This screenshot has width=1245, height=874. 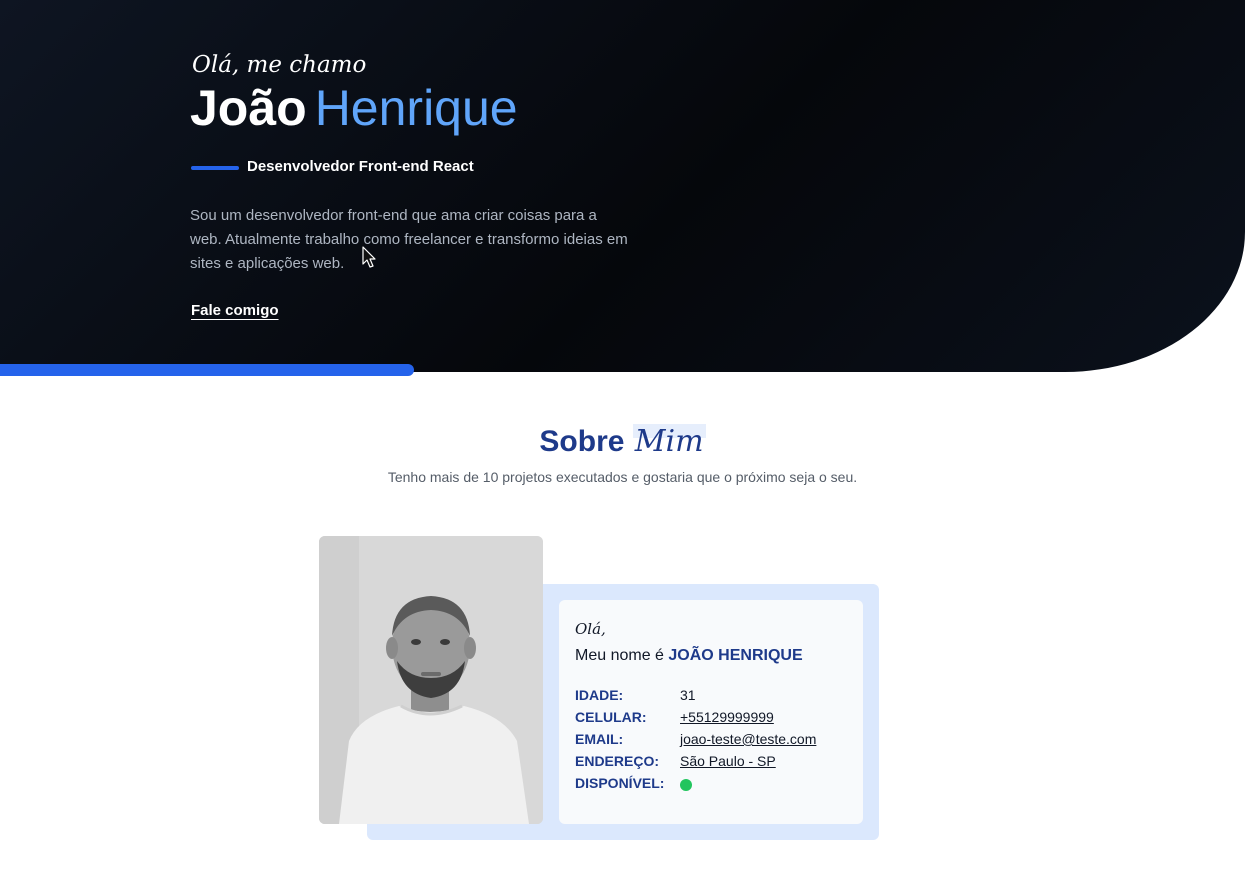 What do you see at coordinates (360, 166) in the screenshot?
I see `hero-role: Desenvolvedor Front-end React` at bounding box center [360, 166].